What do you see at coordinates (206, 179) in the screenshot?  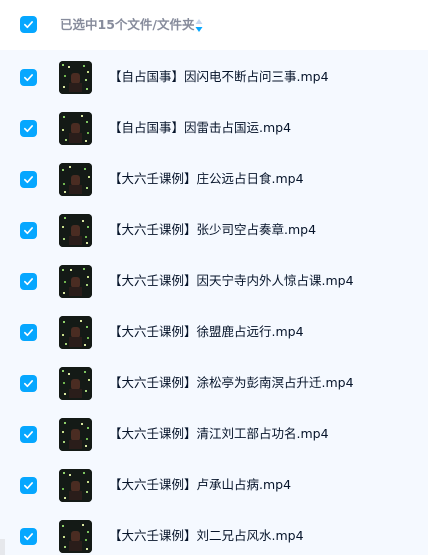 I see `file-name: 【大六壬课例】庄公远占日食.mp4` at bounding box center [206, 179].